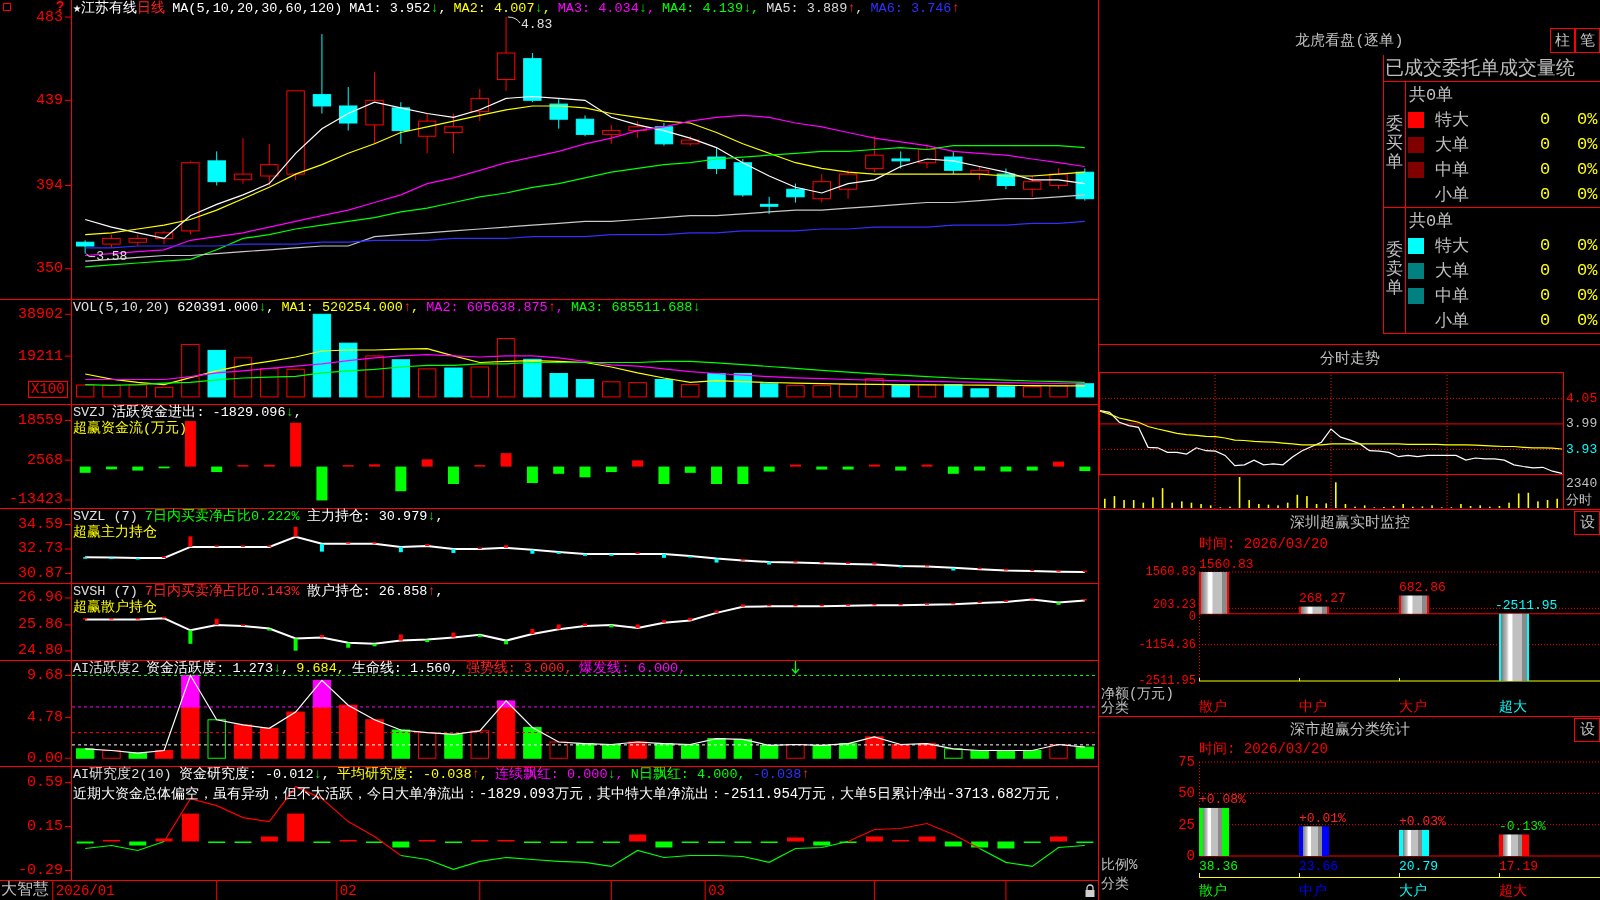  I want to click on value-label: 682.86, so click(1422, 587).